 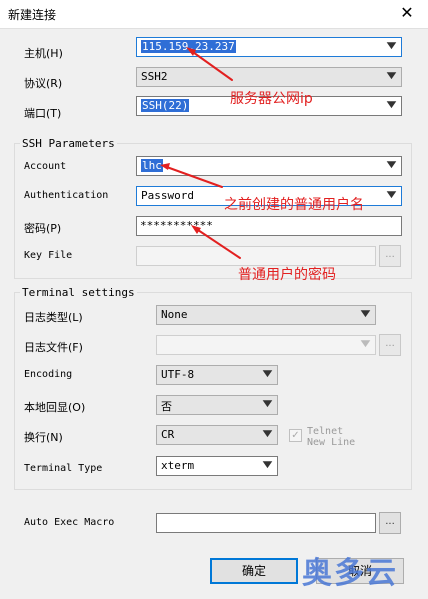 I want to click on terminal-type-label: Terminal Type, so click(x=63, y=468).